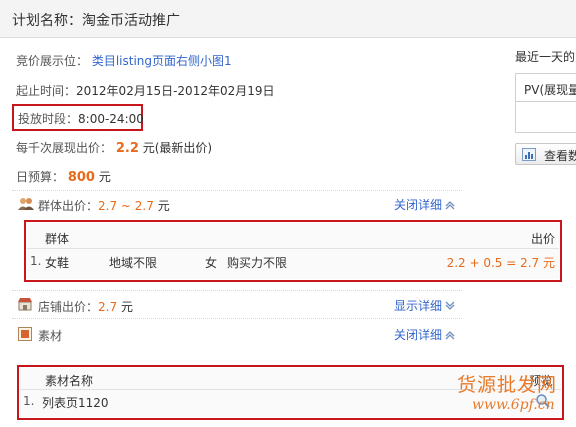 The height and width of the screenshot is (427, 576). What do you see at coordinates (57, 239) in the screenshot?
I see `group-column-header: 群体` at bounding box center [57, 239].